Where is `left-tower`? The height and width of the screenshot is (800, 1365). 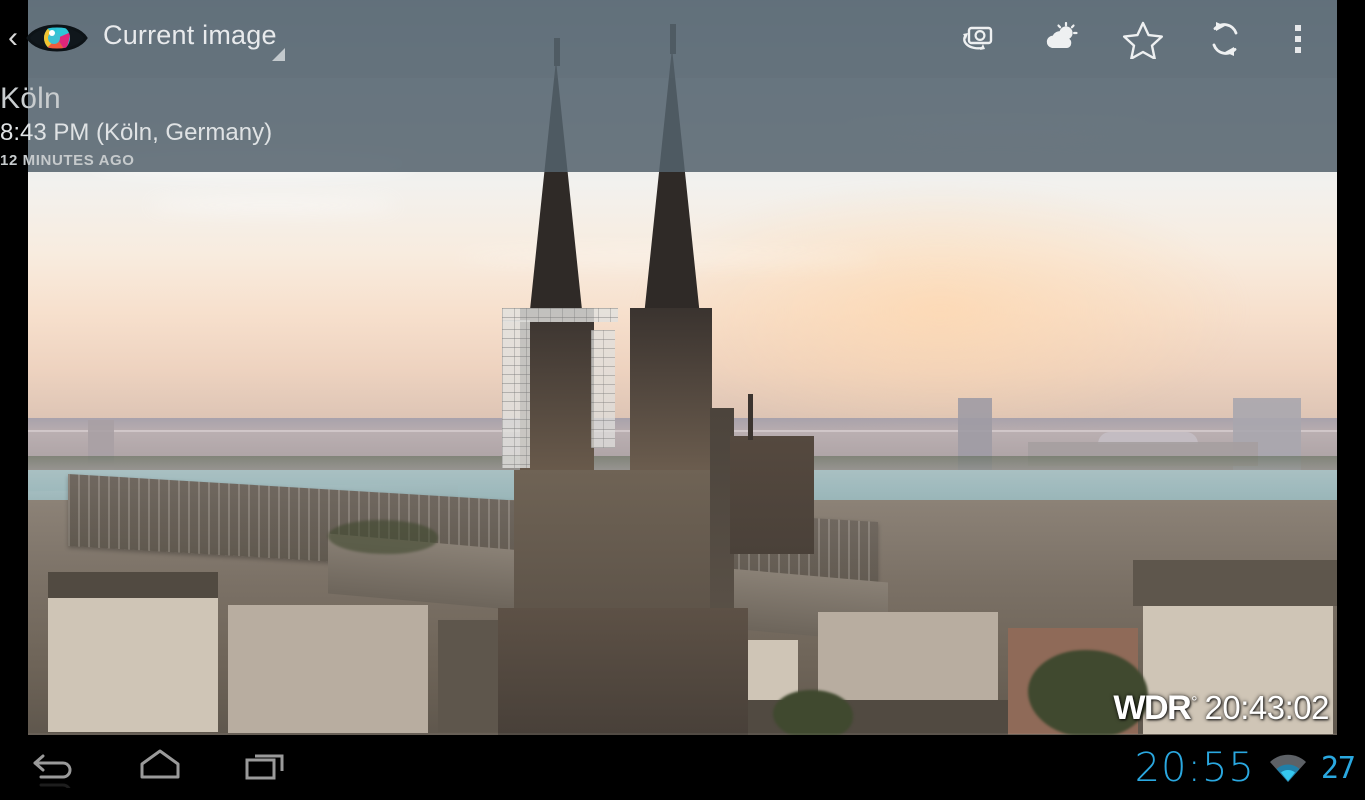
left-tower is located at coordinates (557, 392).